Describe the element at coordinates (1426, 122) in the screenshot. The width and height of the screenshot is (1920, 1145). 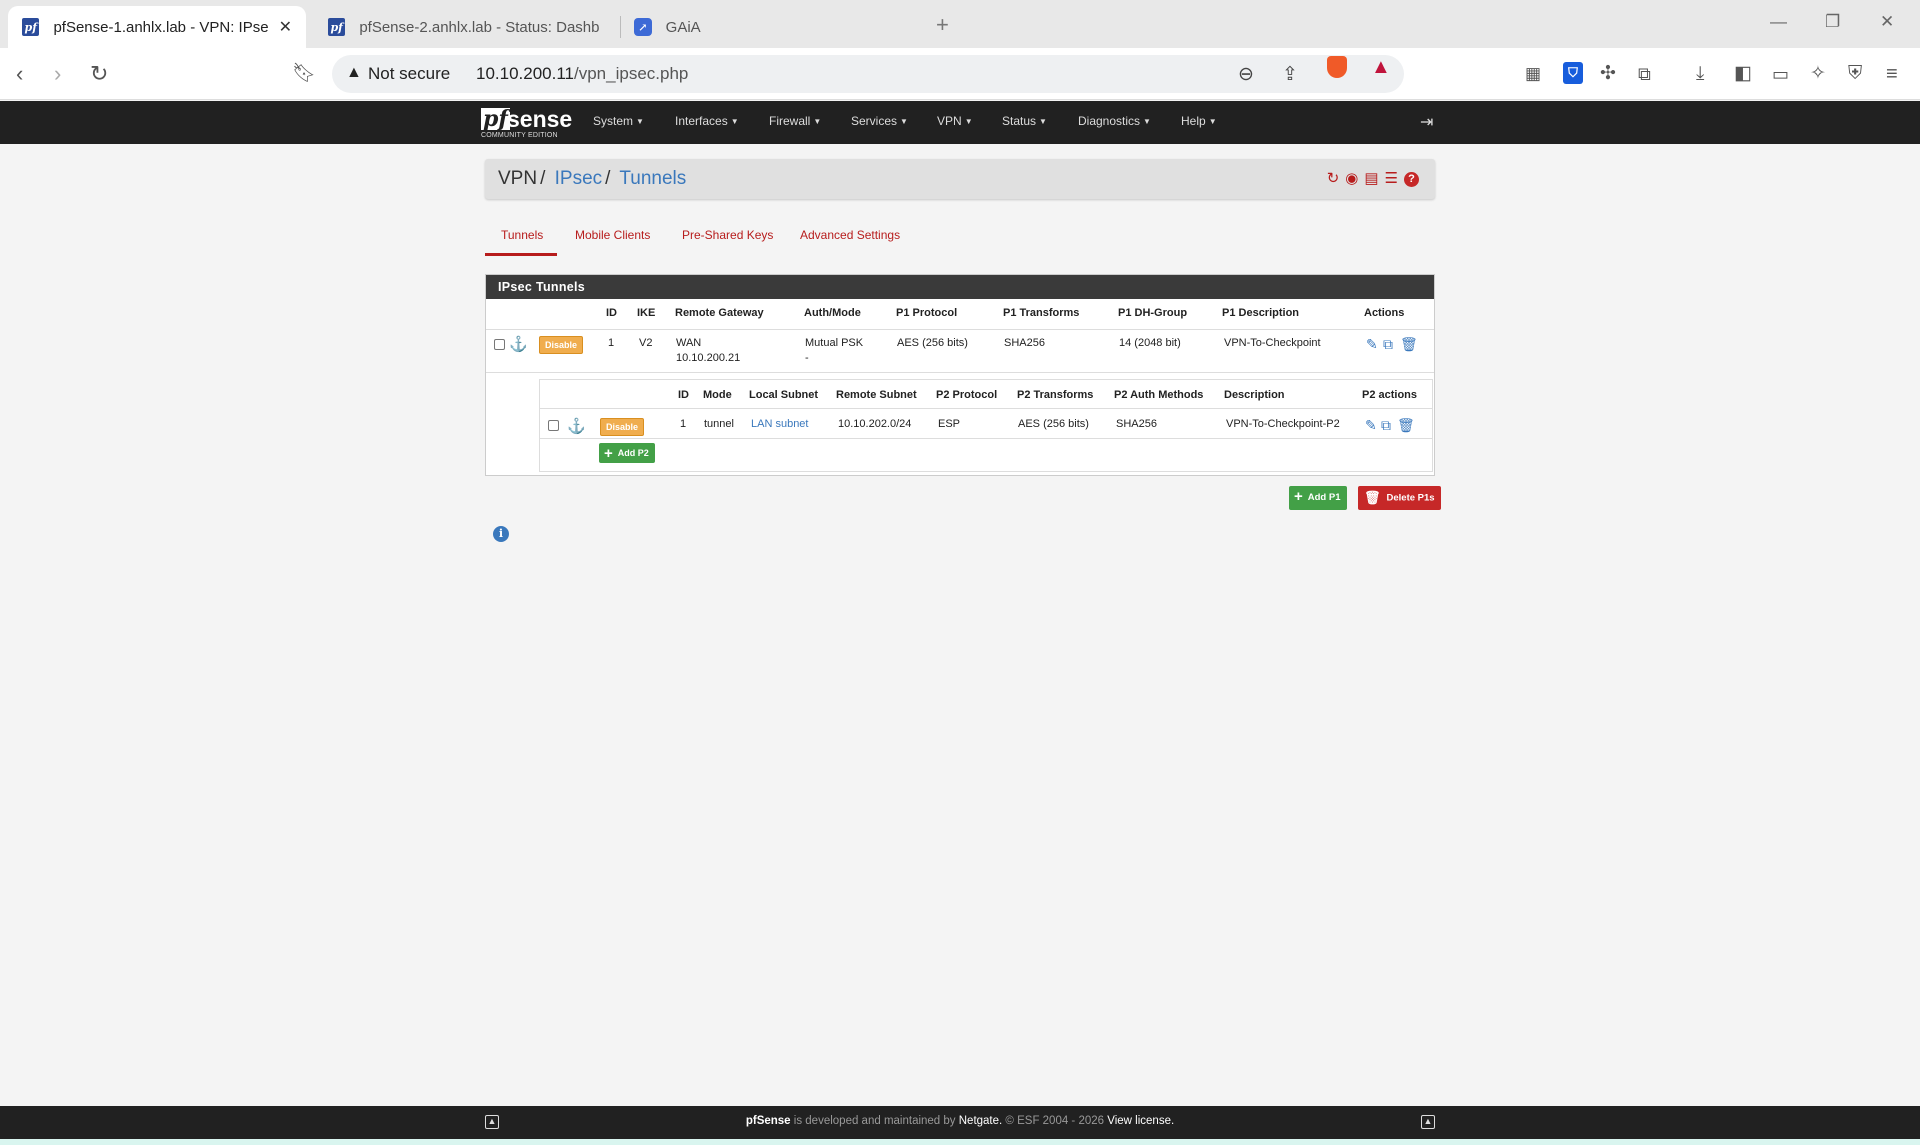
I see `logout-icon: ⇥` at that location.